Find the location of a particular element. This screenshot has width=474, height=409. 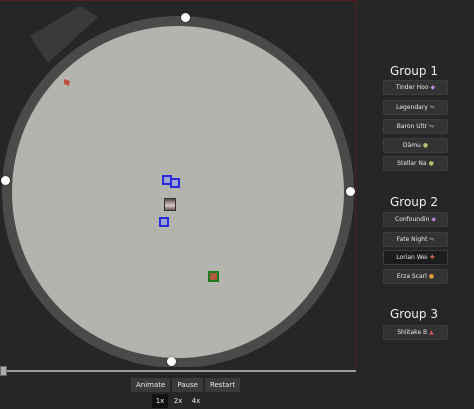

player-button: Fate Night ⇋ is located at coordinates (415, 239).